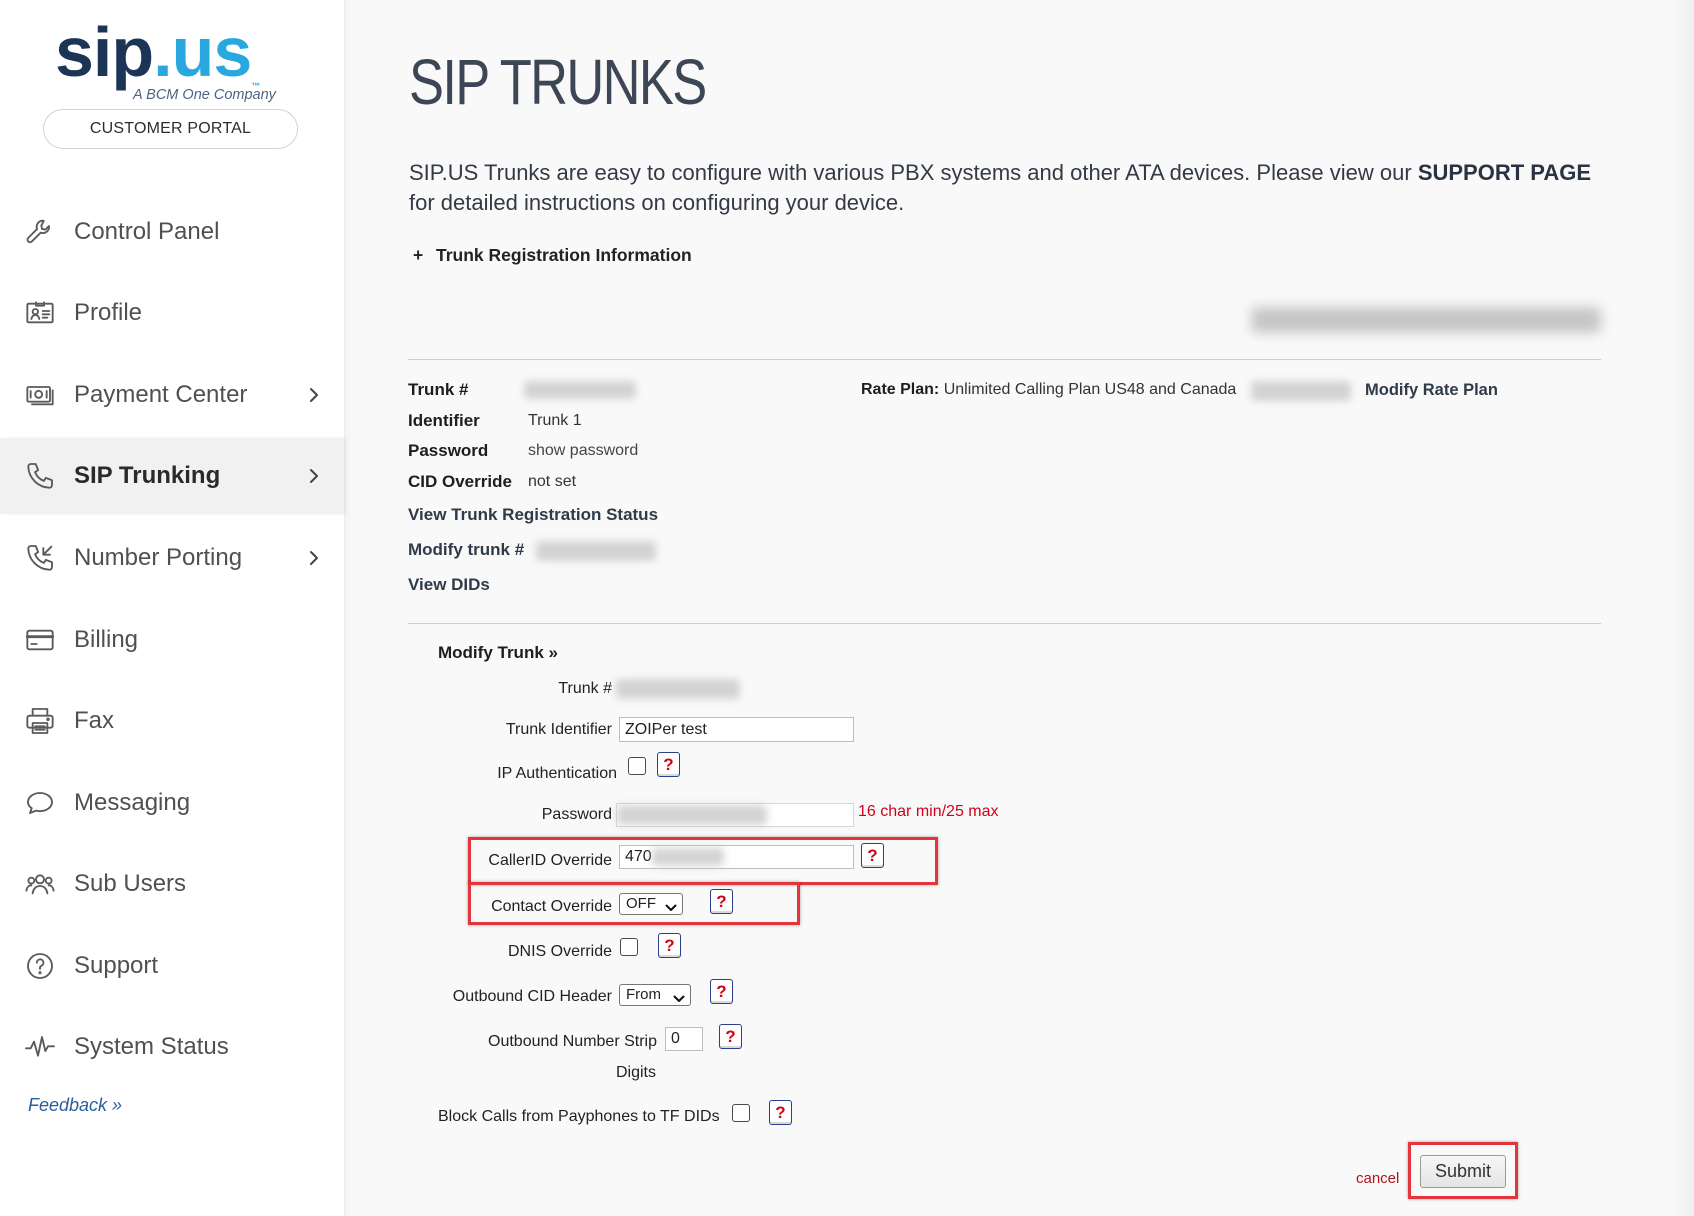 The width and height of the screenshot is (1694, 1216). I want to click on chat-bubble-icon, so click(40, 803).